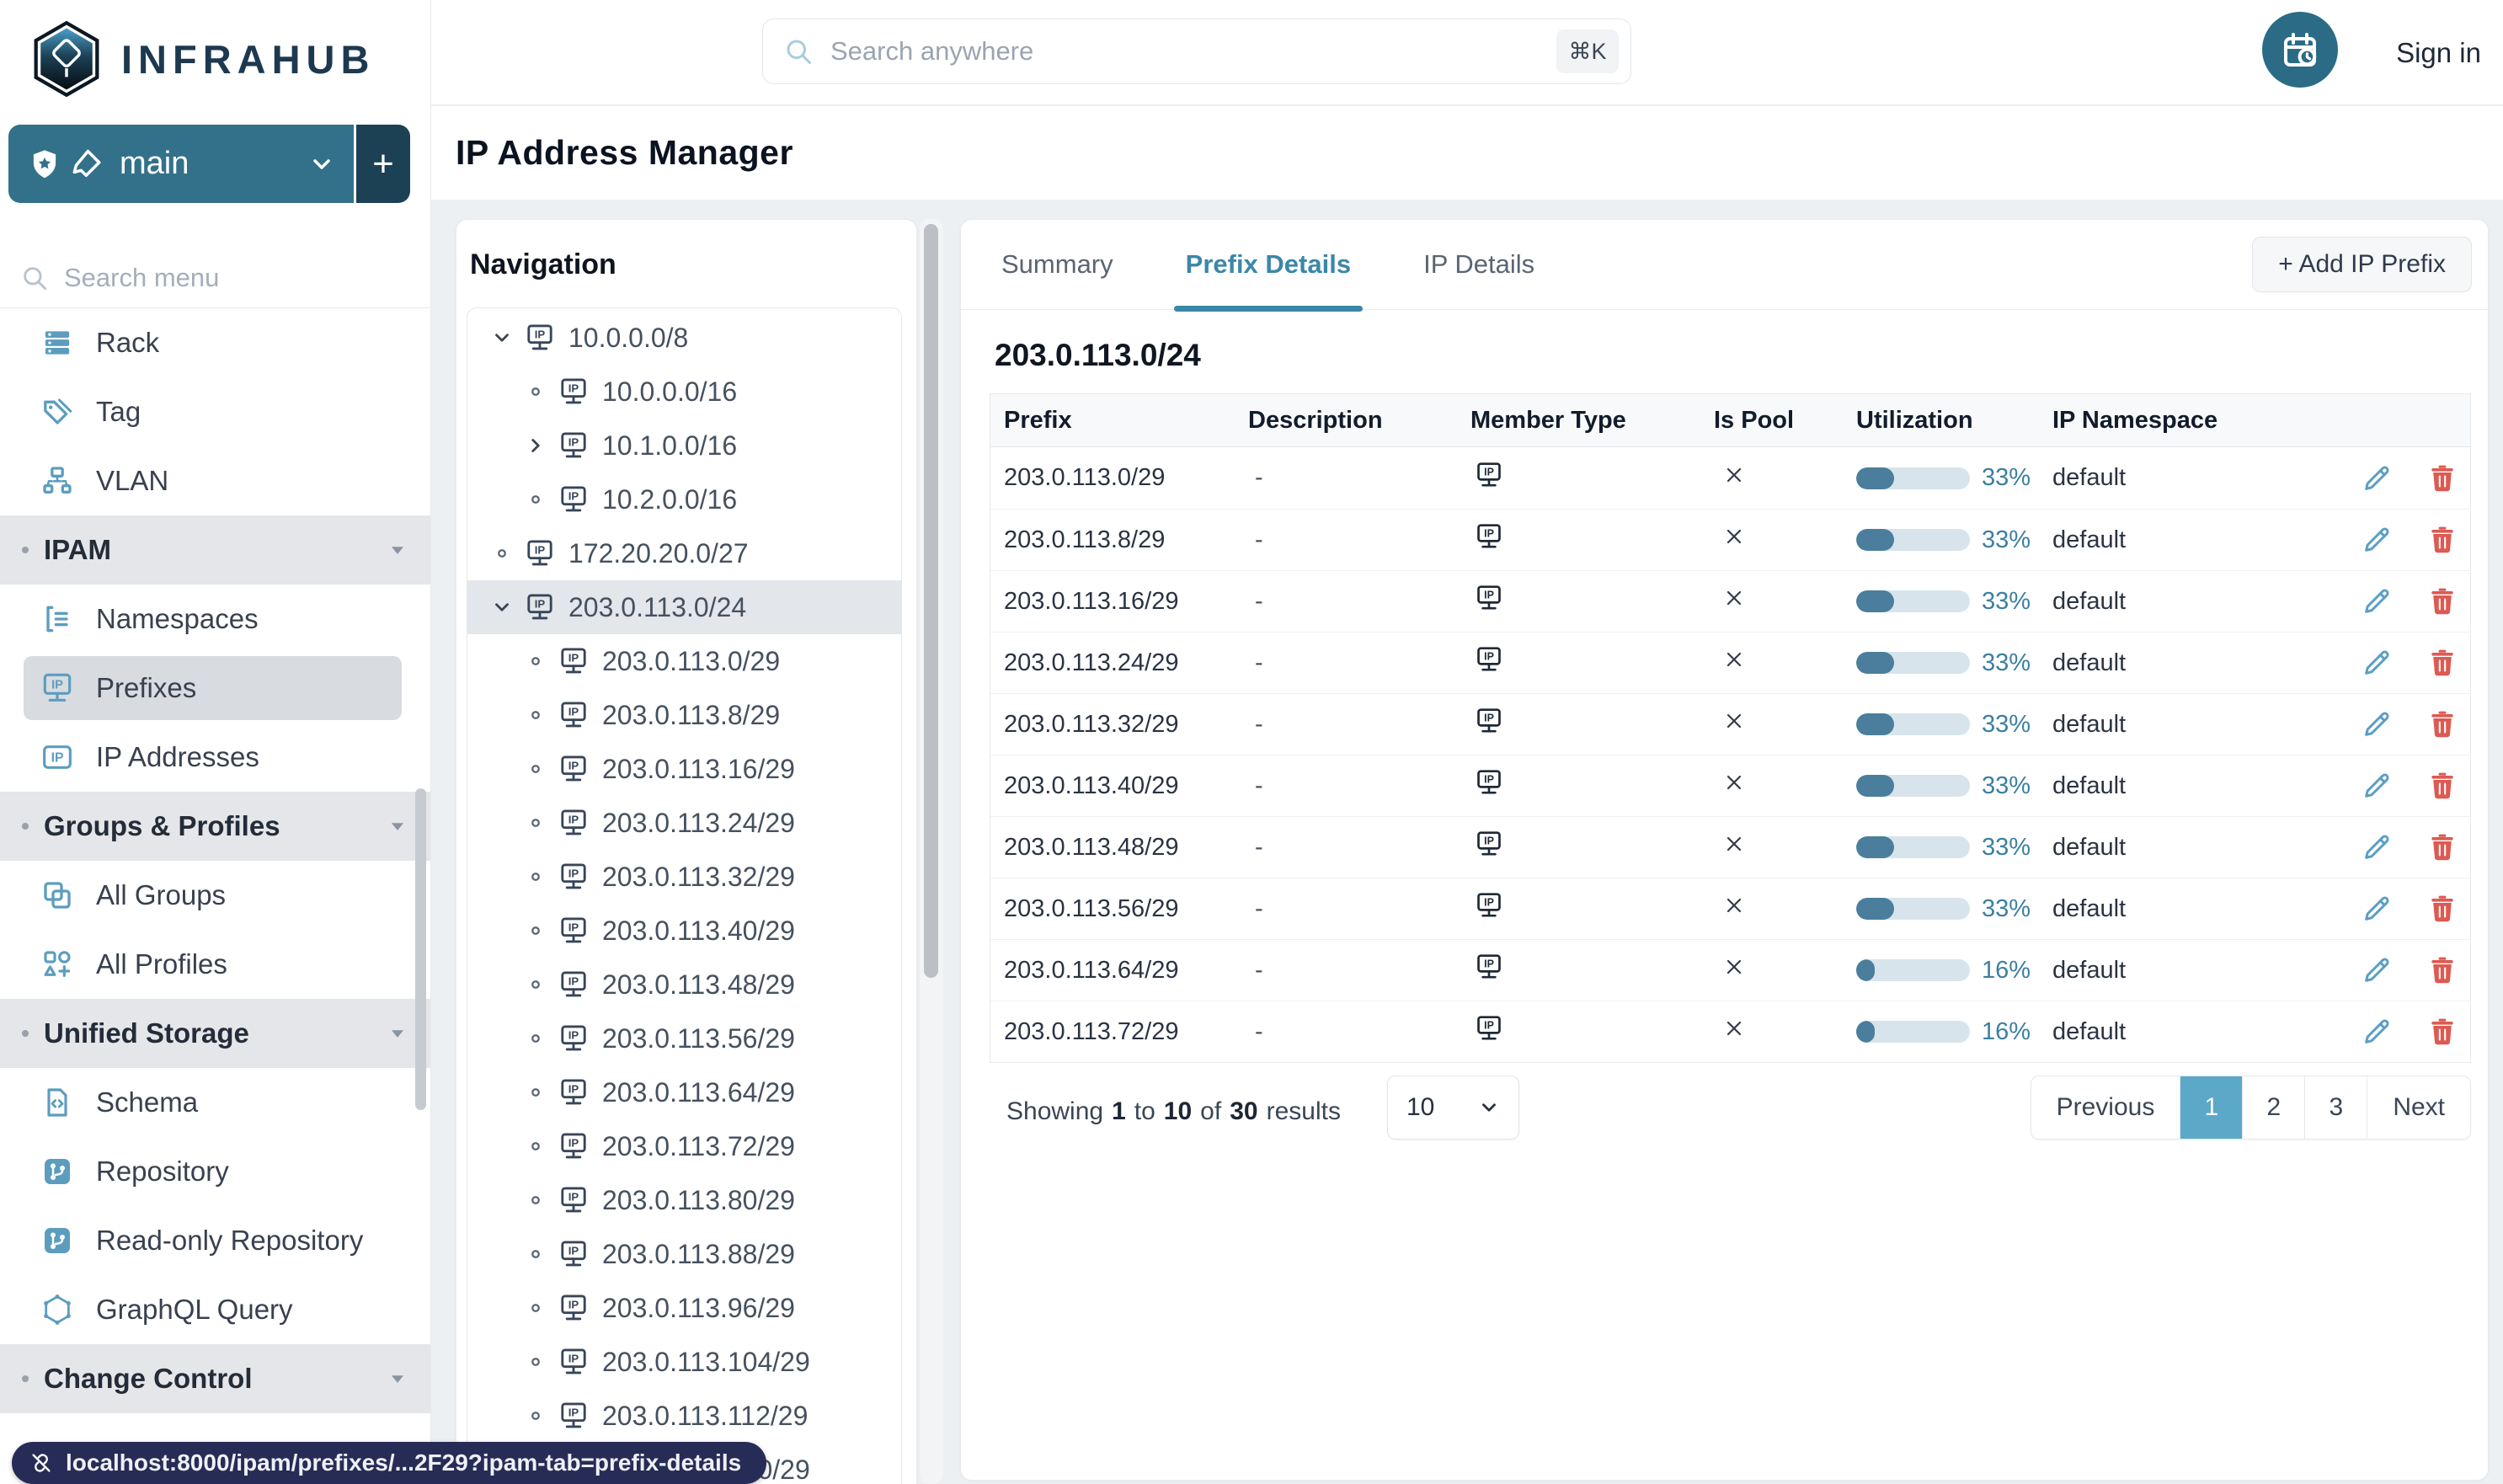  What do you see at coordinates (215, 965) in the screenshot?
I see `sidebar-item-all-profiles: All Profiles` at bounding box center [215, 965].